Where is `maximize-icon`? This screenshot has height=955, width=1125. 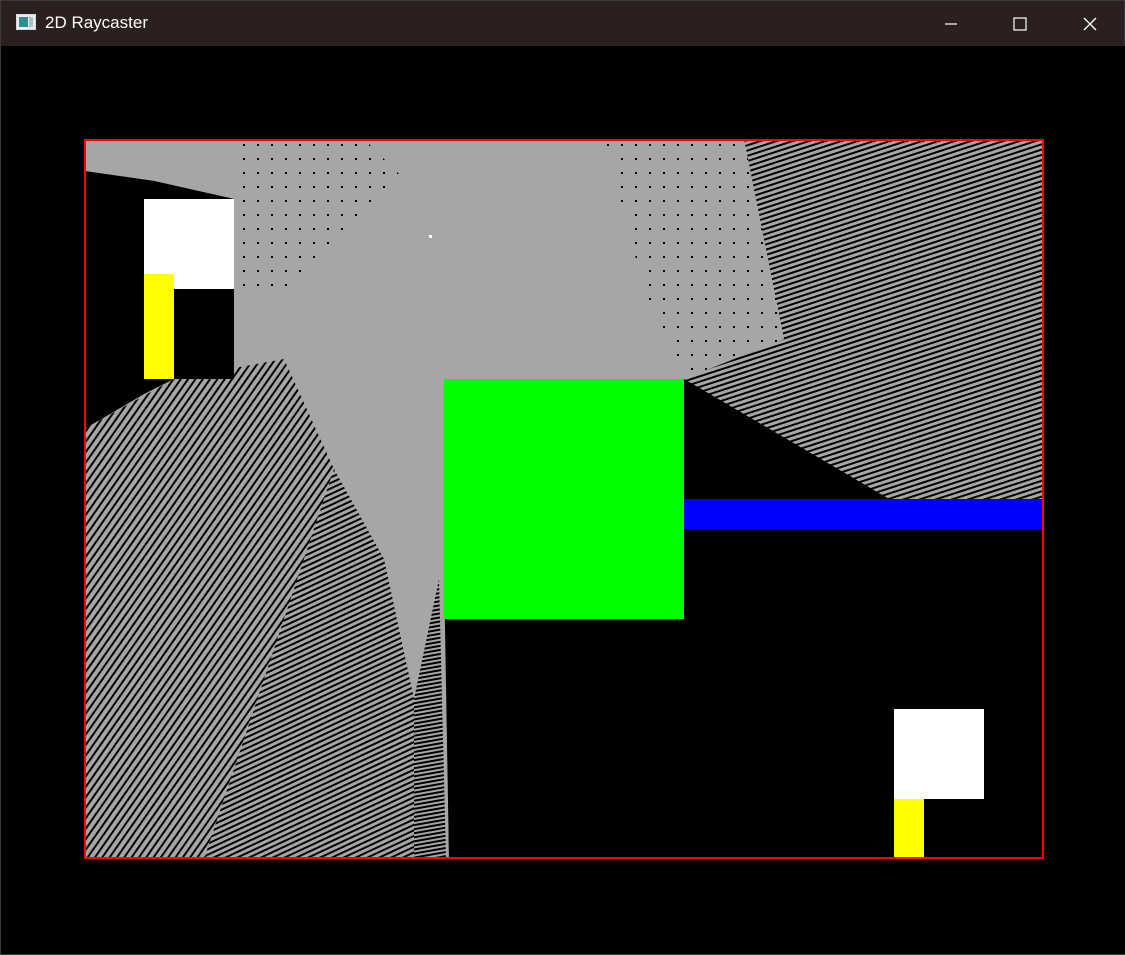
maximize-icon is located at coordinates (1020, 23).